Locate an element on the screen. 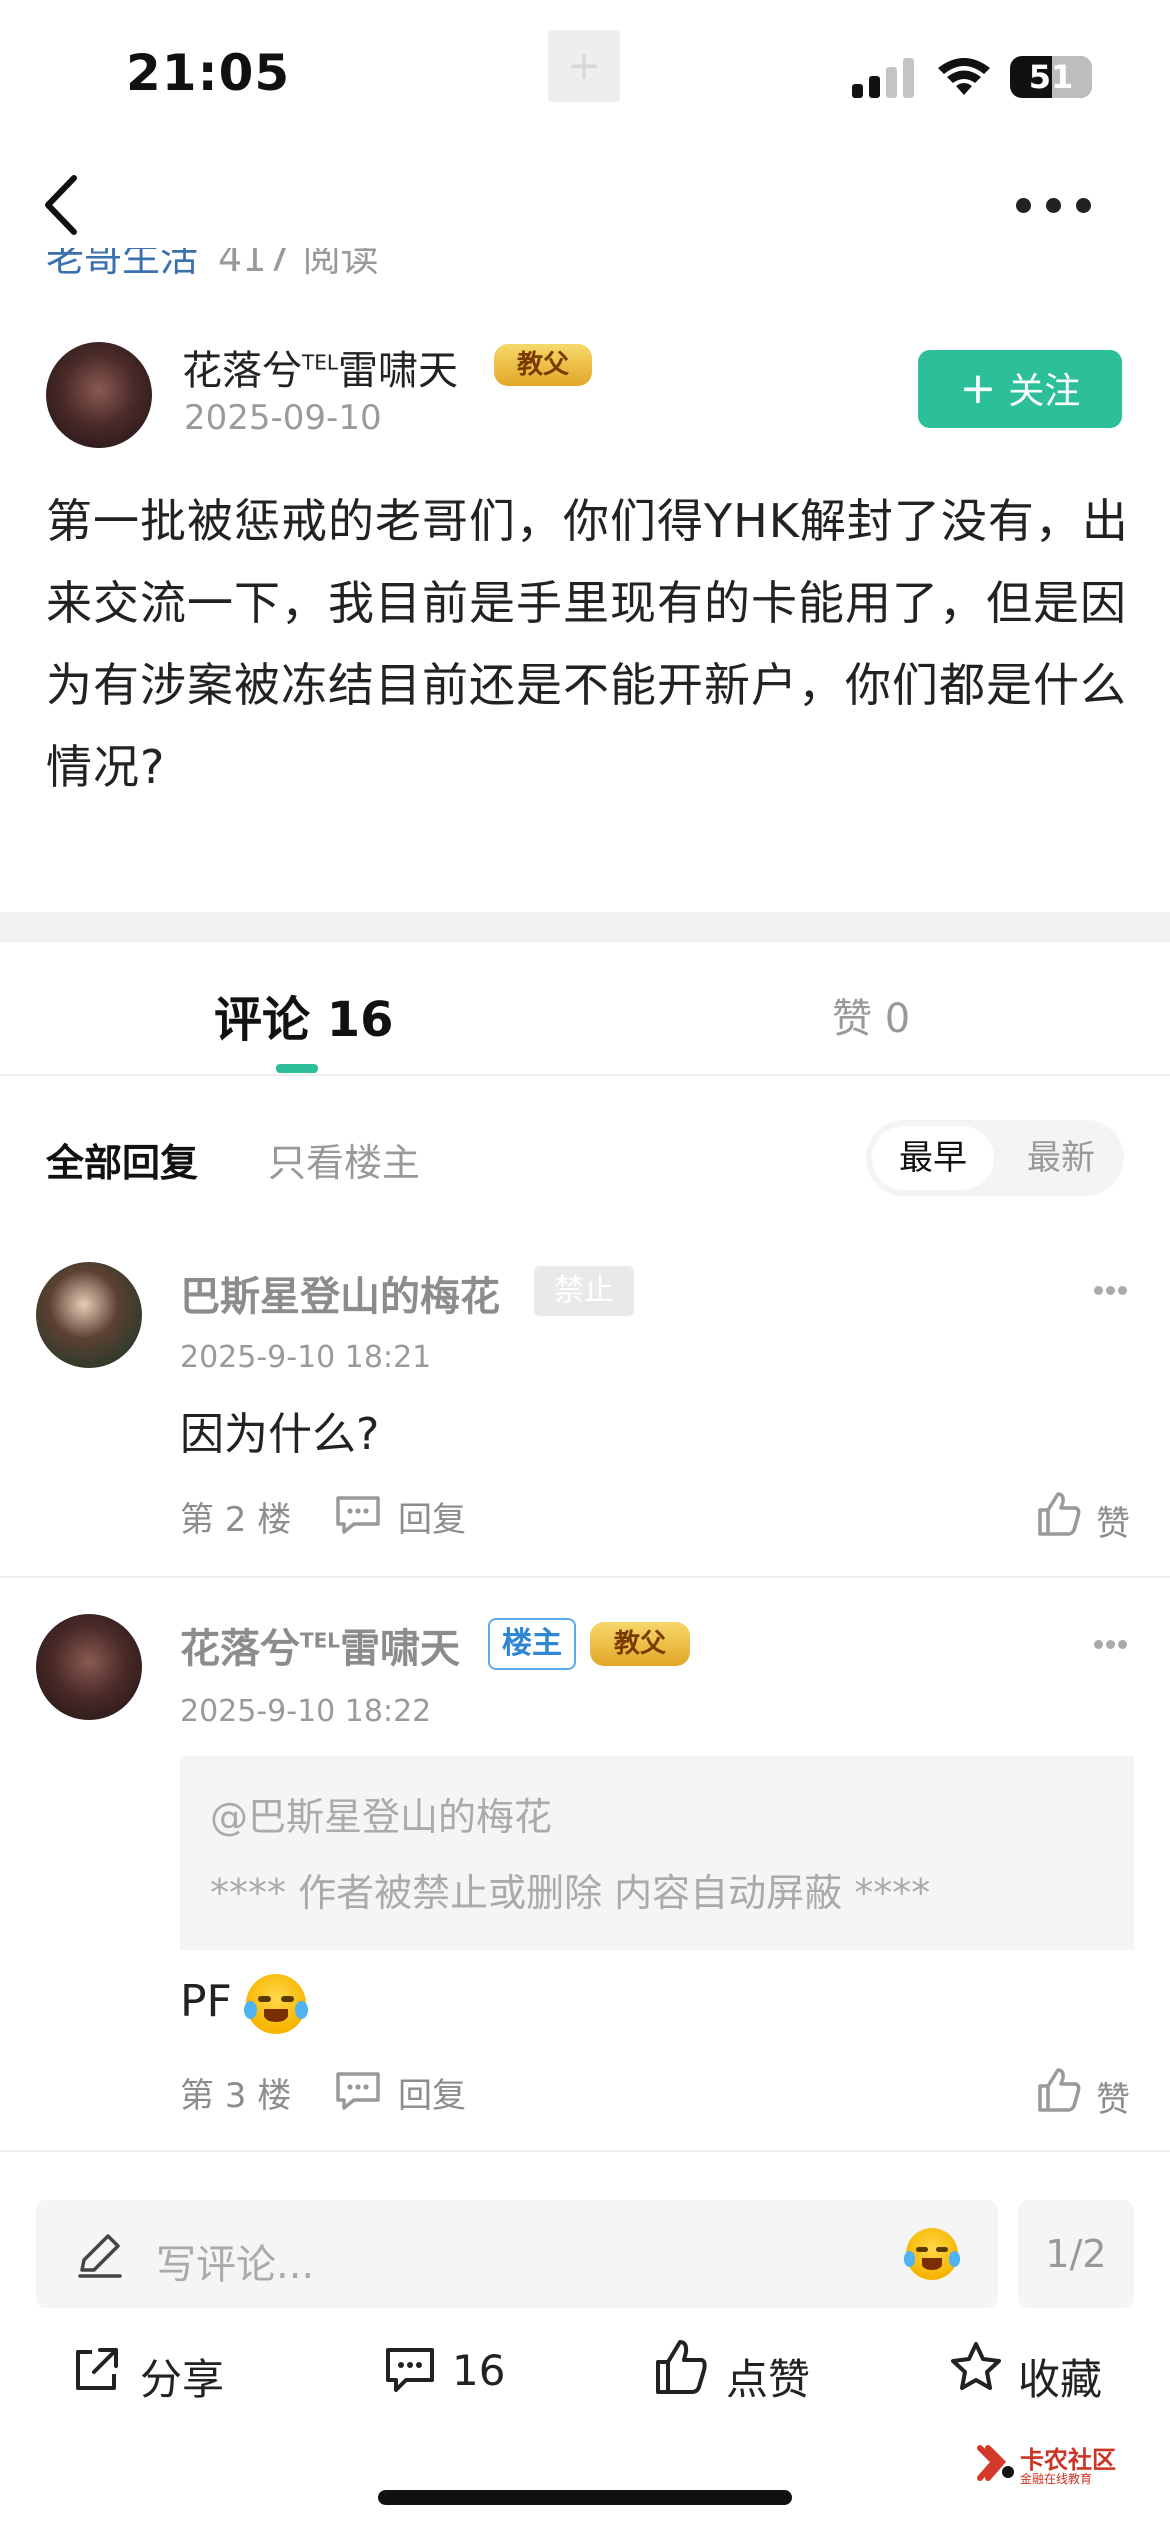 The width and height of the screenshot is (1170, 2532). kanong-logo-icon is located at coordinates (995, 2463).